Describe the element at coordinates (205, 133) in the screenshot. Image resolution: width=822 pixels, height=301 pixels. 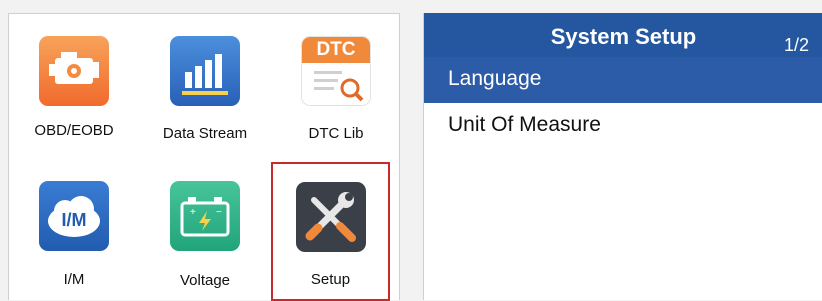
I see `tile-label: Data Stream` at that location.